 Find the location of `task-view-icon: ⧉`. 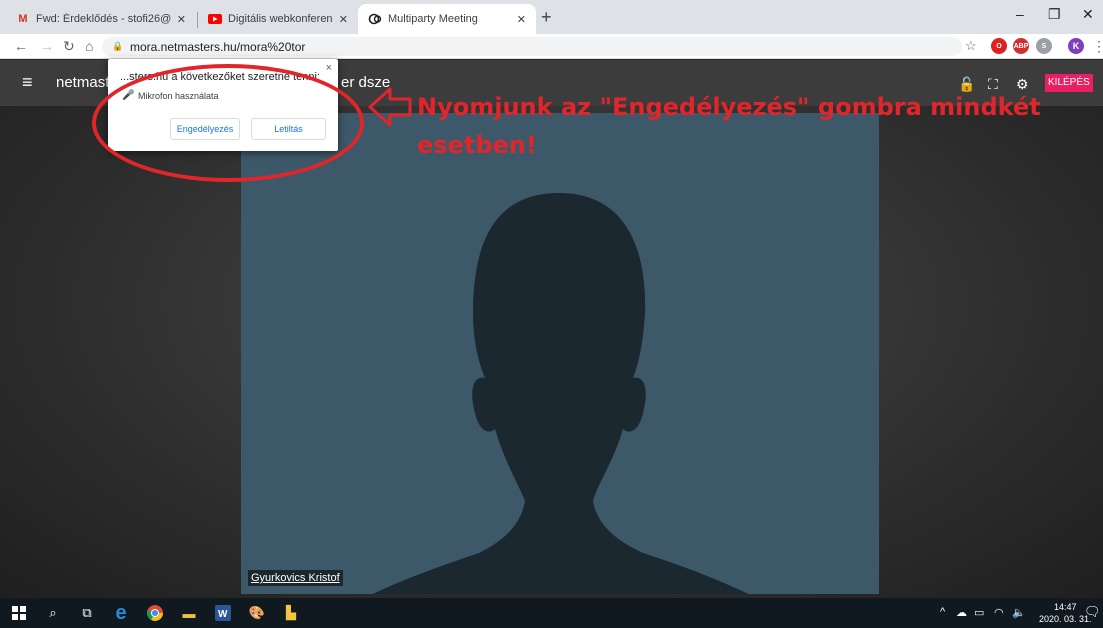

task-view-icon: ⧉ is located at coordinates (87, 613).